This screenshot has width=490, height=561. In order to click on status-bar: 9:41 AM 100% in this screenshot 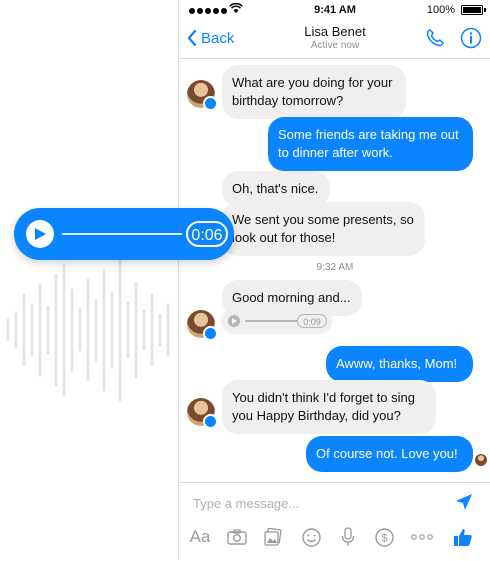, I will do `click(334, 10)`.